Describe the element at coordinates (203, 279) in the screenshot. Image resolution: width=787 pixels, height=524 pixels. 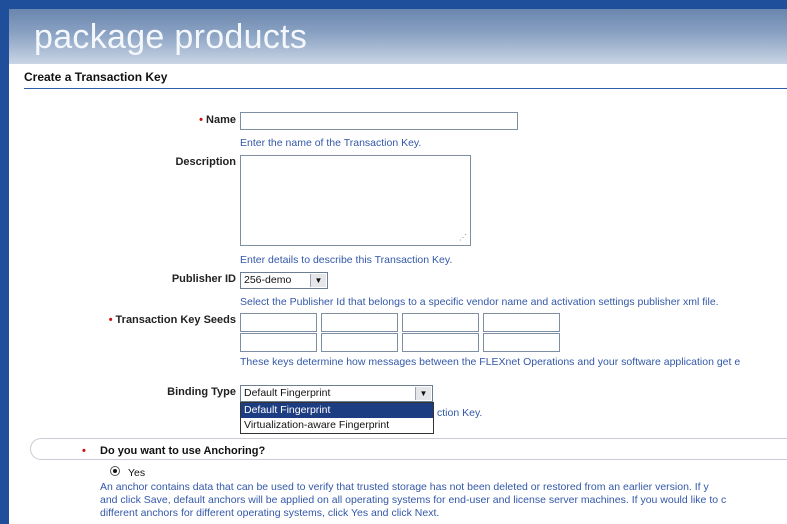
I see `publisher-label: Publisher ID` at that location.